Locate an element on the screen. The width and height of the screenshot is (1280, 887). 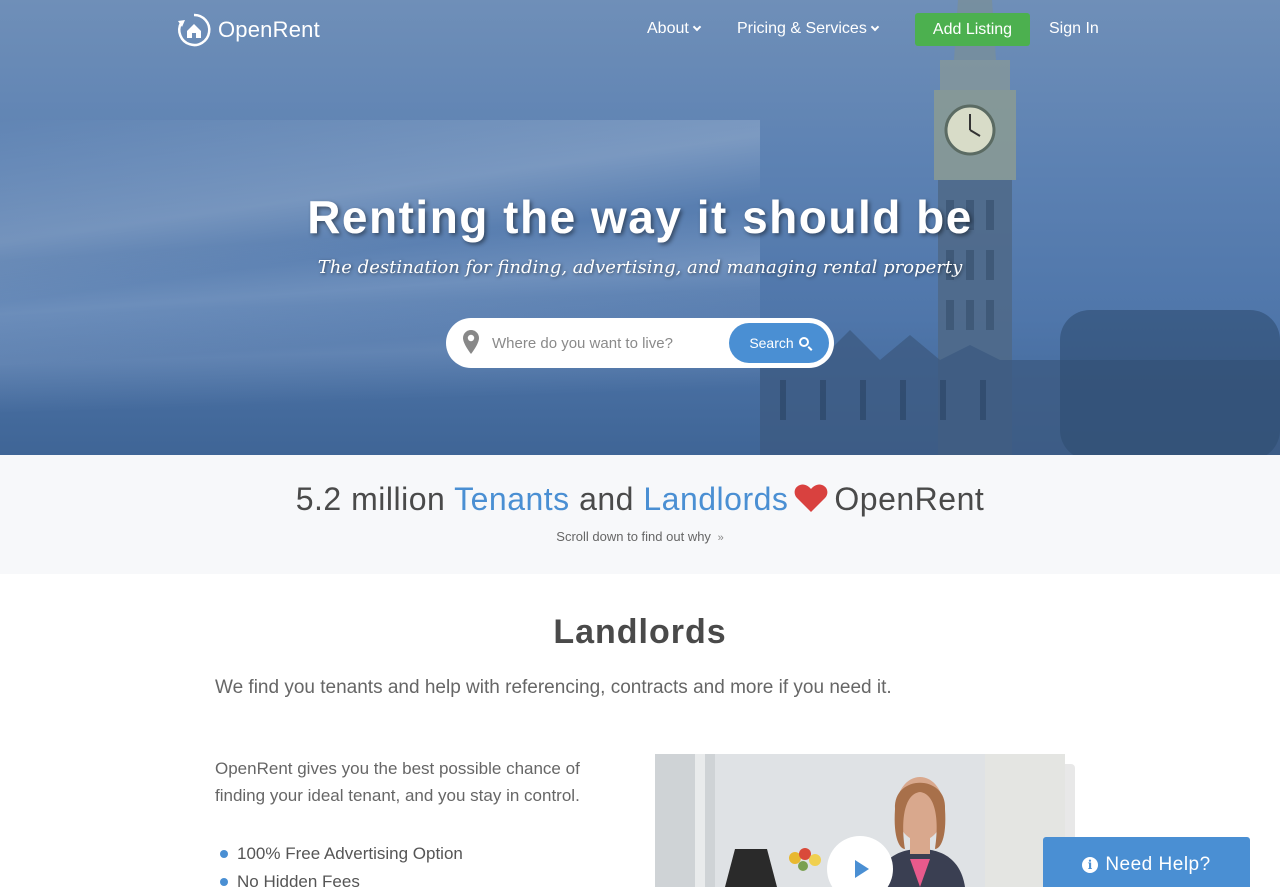
location-search-box: Search is located at coordinates (640, 343).